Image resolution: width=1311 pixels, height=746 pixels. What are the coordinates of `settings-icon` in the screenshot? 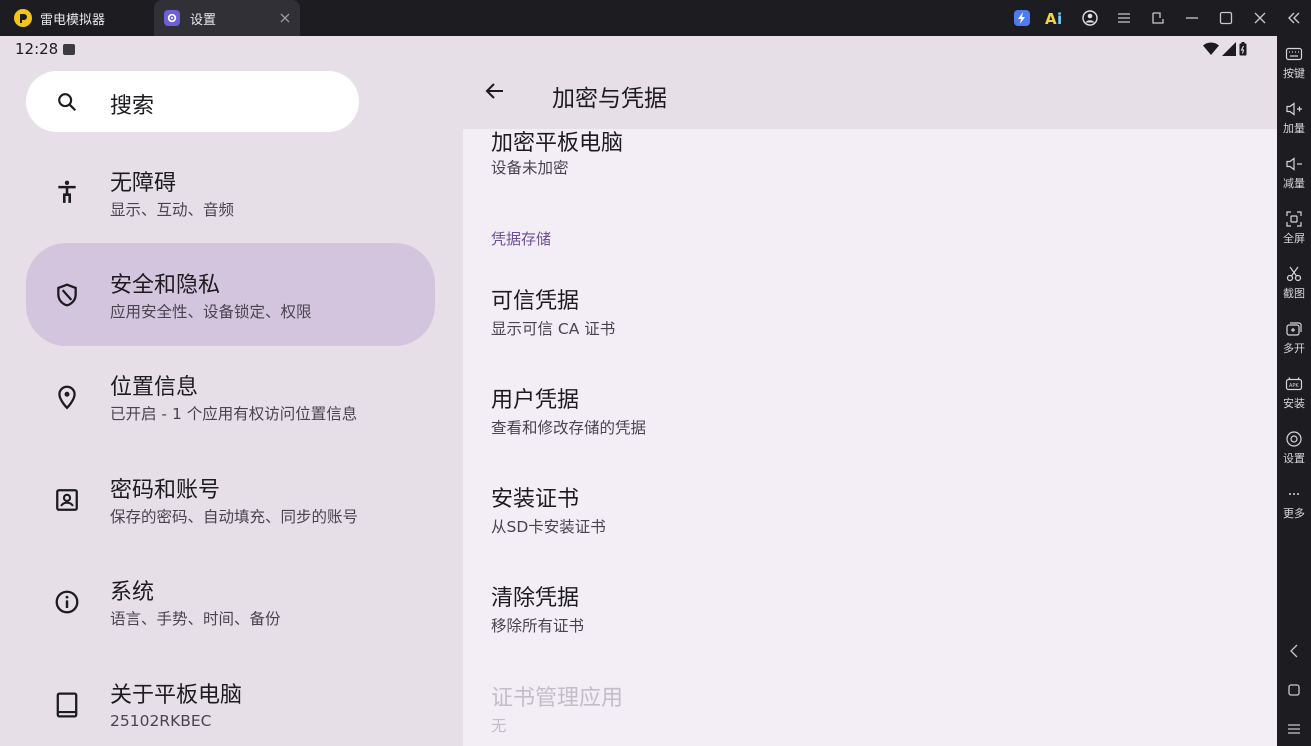 It's located at (1294, 439).